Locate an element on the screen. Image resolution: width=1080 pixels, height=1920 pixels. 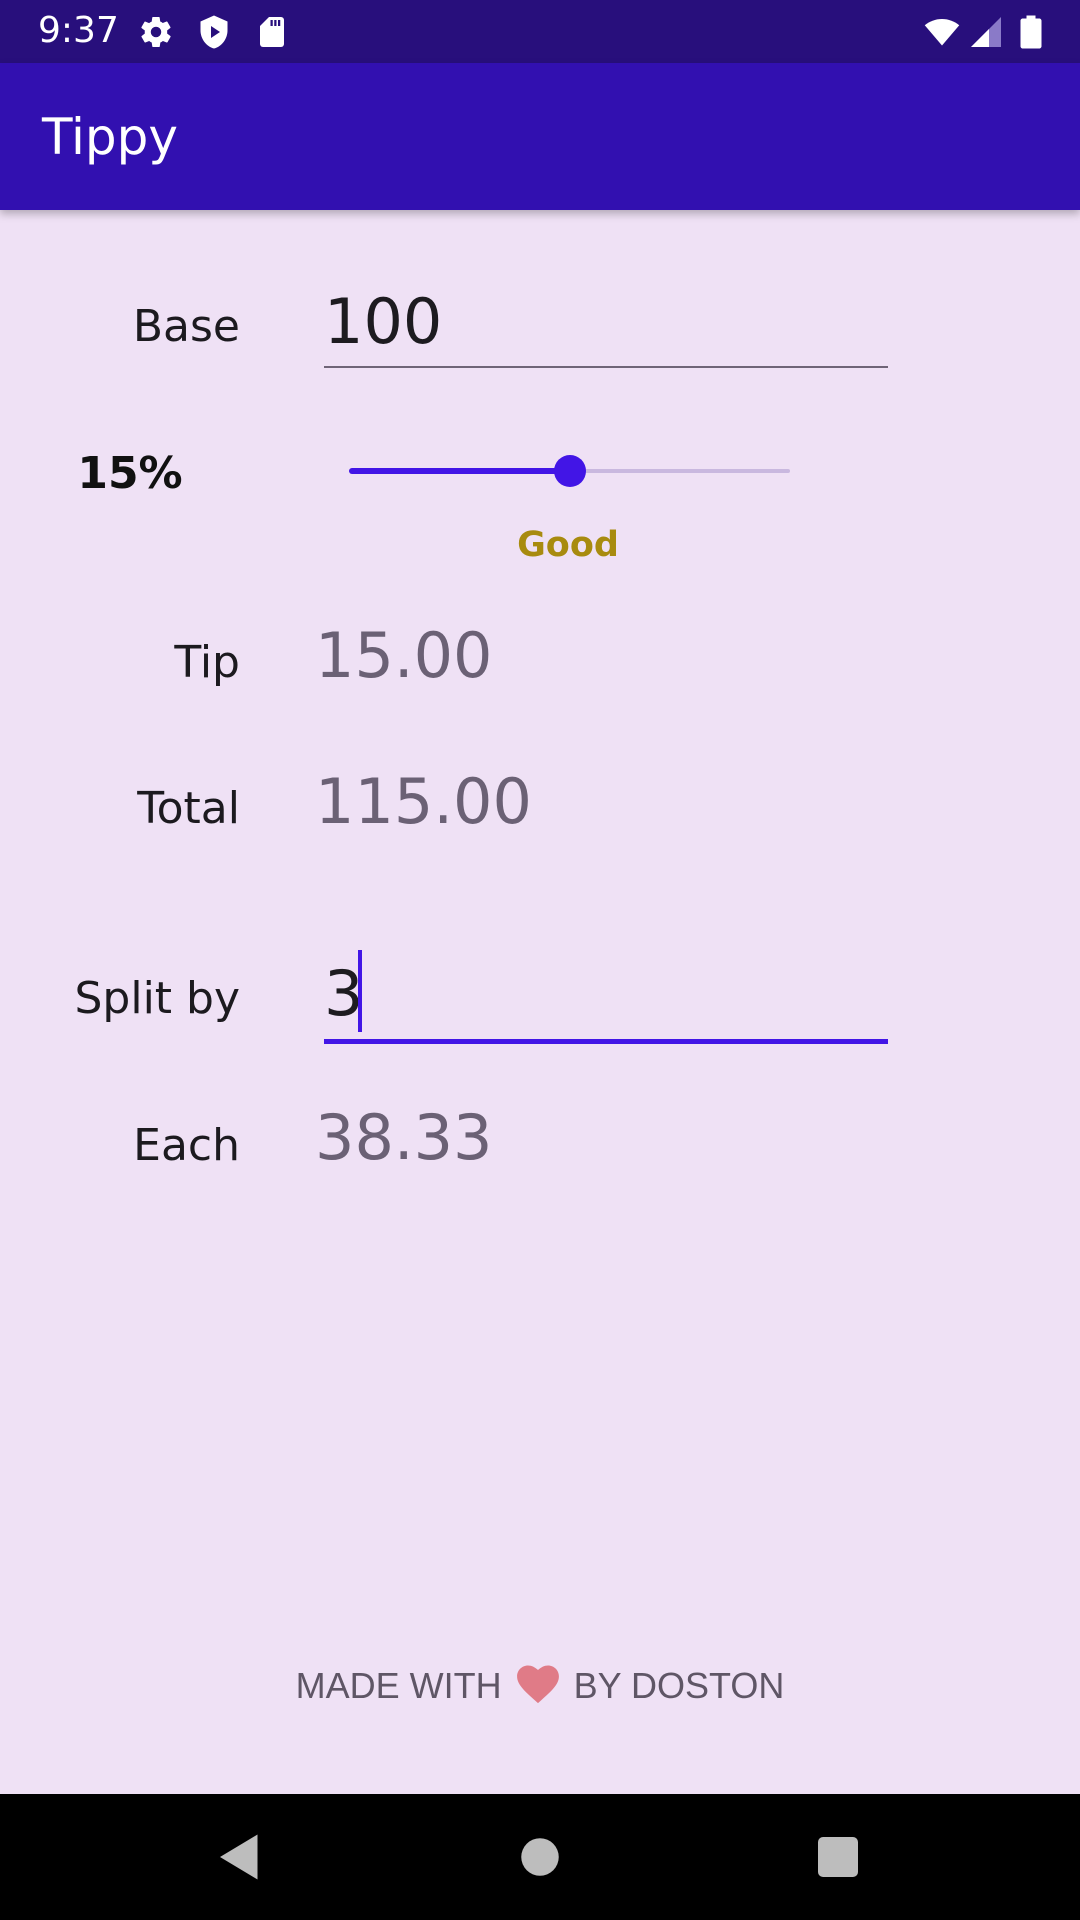
gear-icon is located at coordinates (156, 32).